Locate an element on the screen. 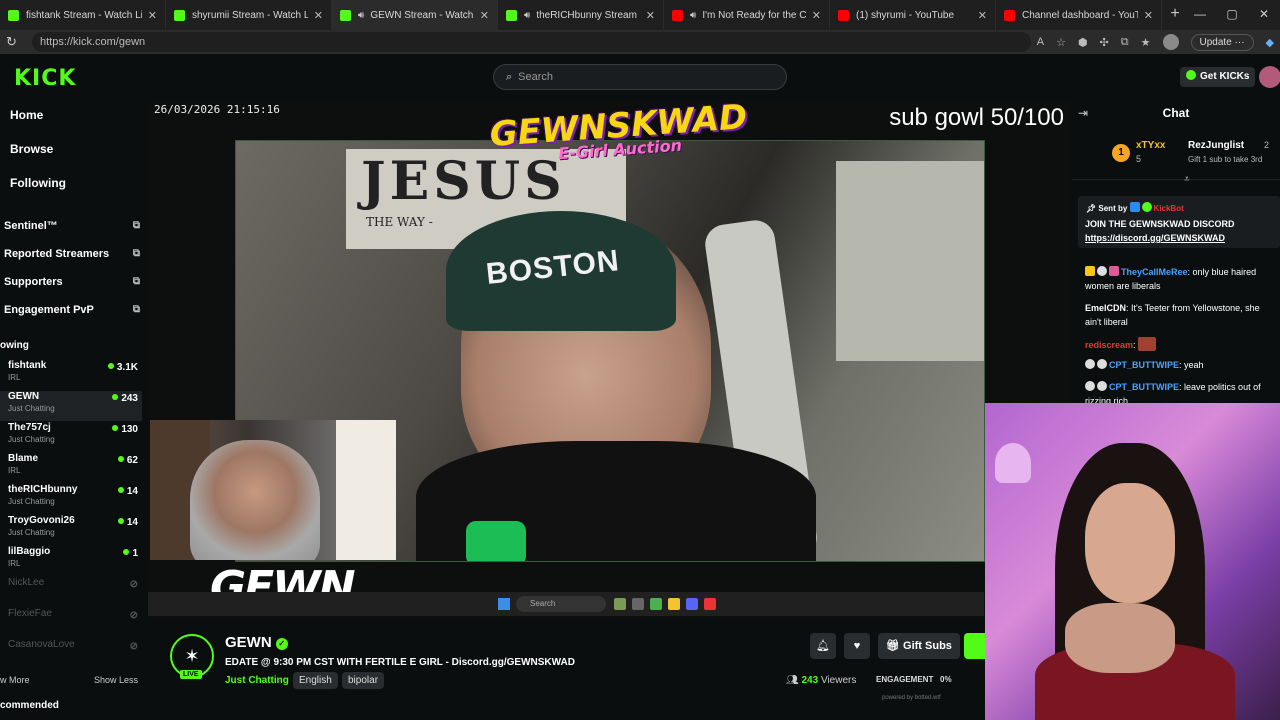  channel-name: GEWN ✓ is located at coordinates (256, 642).